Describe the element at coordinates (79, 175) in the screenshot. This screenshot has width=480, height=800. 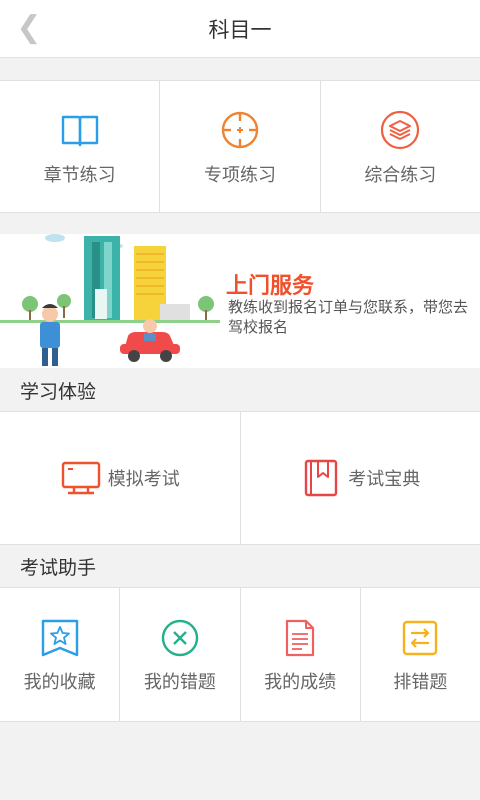
I see `chapter-practice-label: 章节练习` at that location.